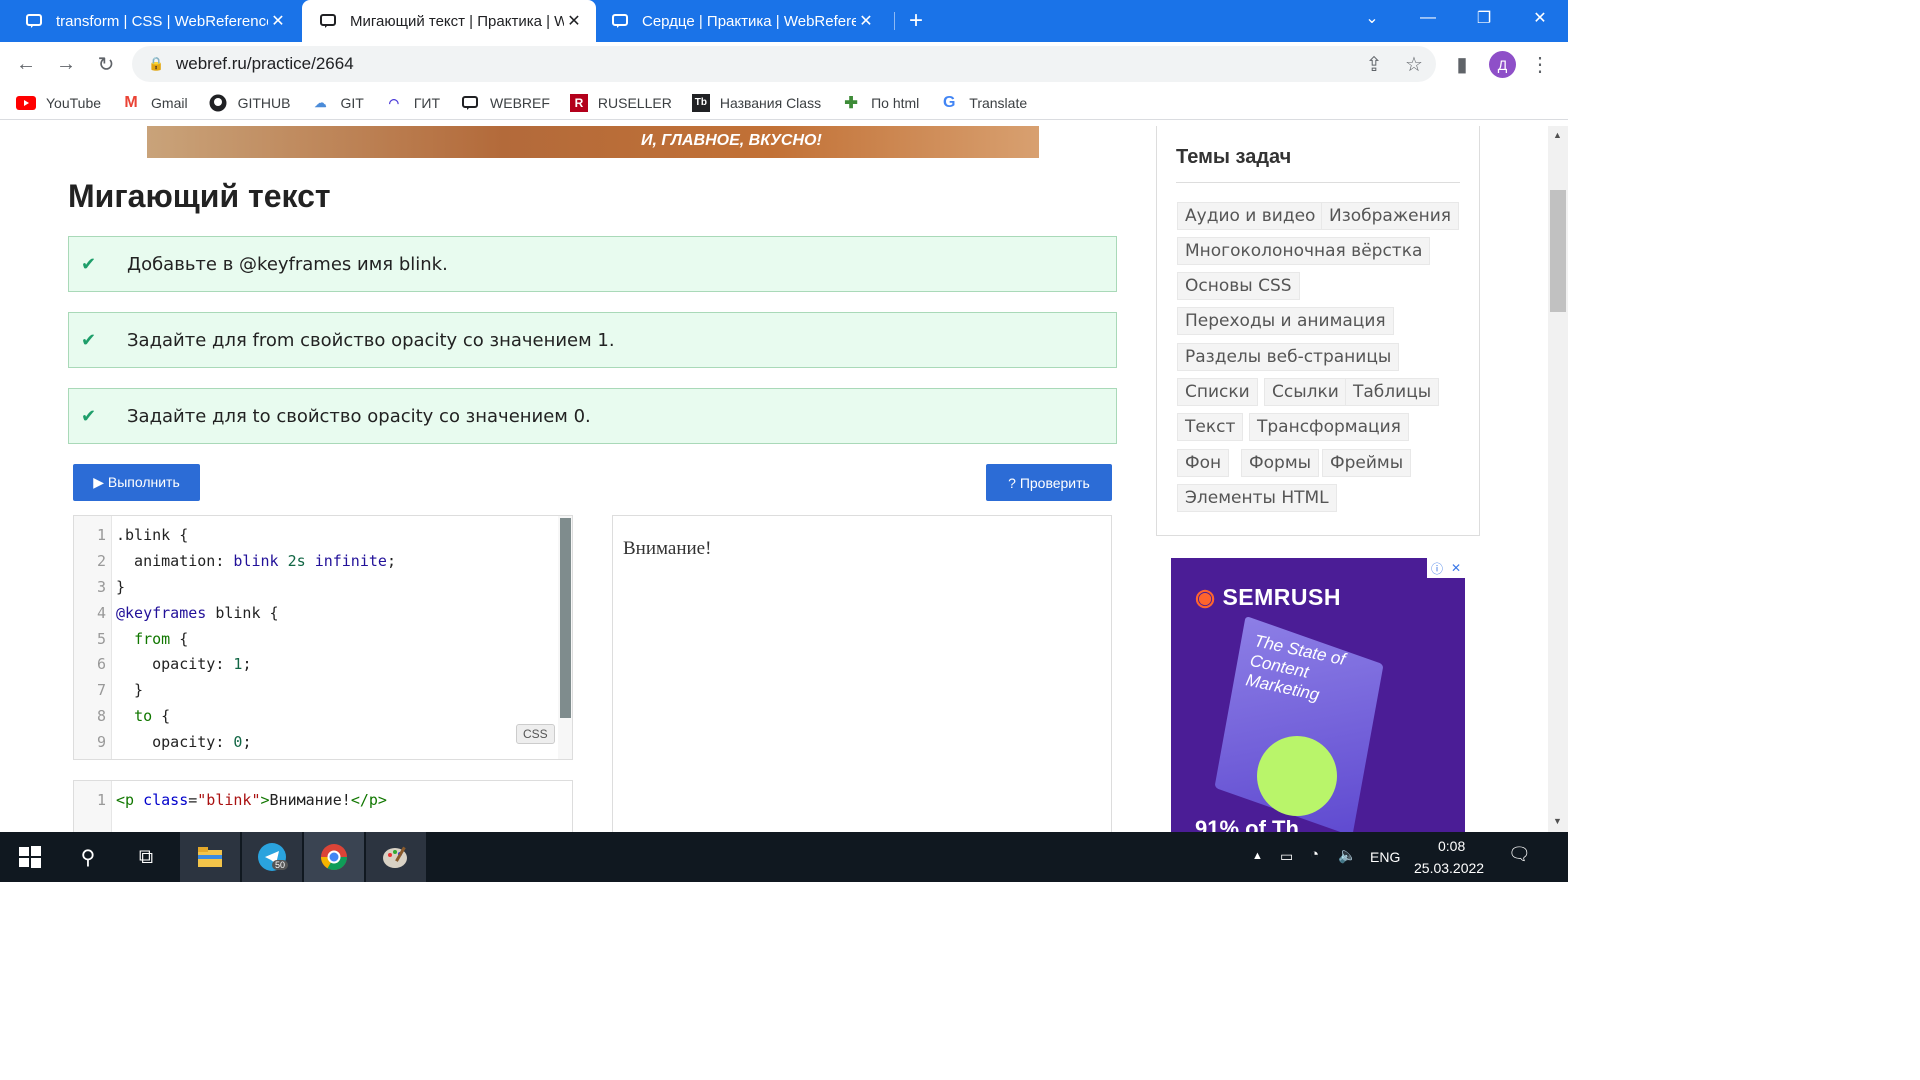  What do you see at coordinates (1329, 427) in the screenshot?
I see `topic-chip: Трансформация` at bounding box center [1329, 427].